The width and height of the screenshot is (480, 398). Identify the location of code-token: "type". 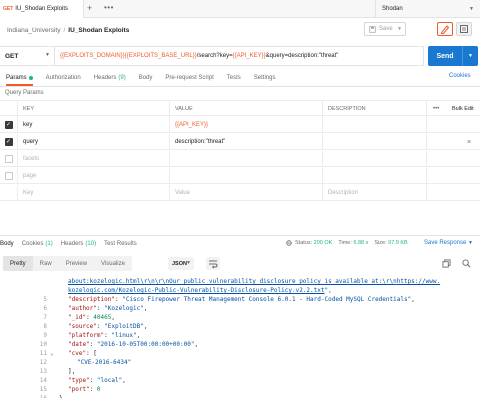
(79, 380).